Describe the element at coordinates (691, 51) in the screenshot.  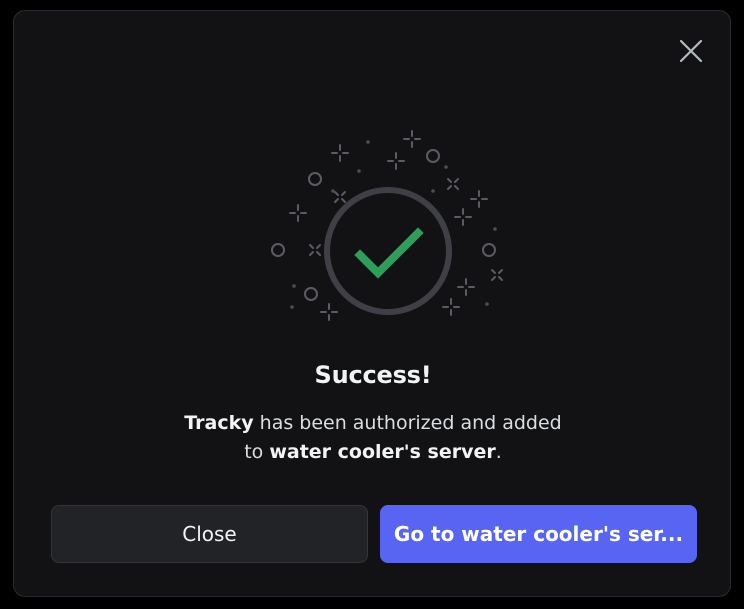
I see `close-icon` at that location.